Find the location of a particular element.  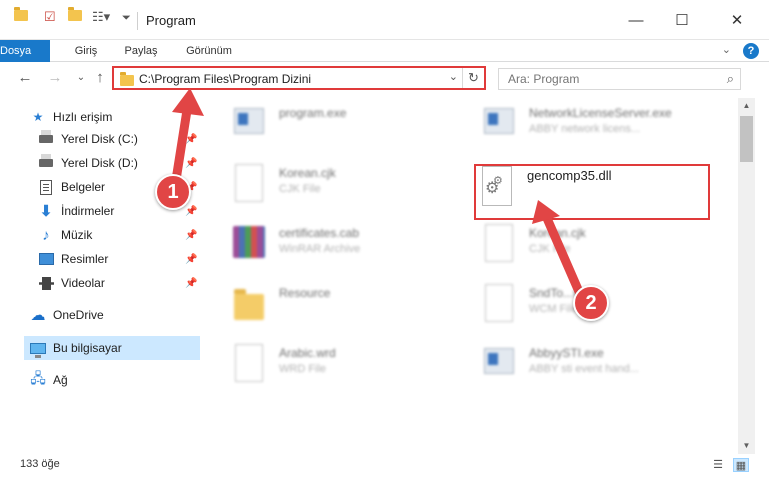

sidebar-item-label: Yerel Disk (C:) is located at coordinates (99, 139).